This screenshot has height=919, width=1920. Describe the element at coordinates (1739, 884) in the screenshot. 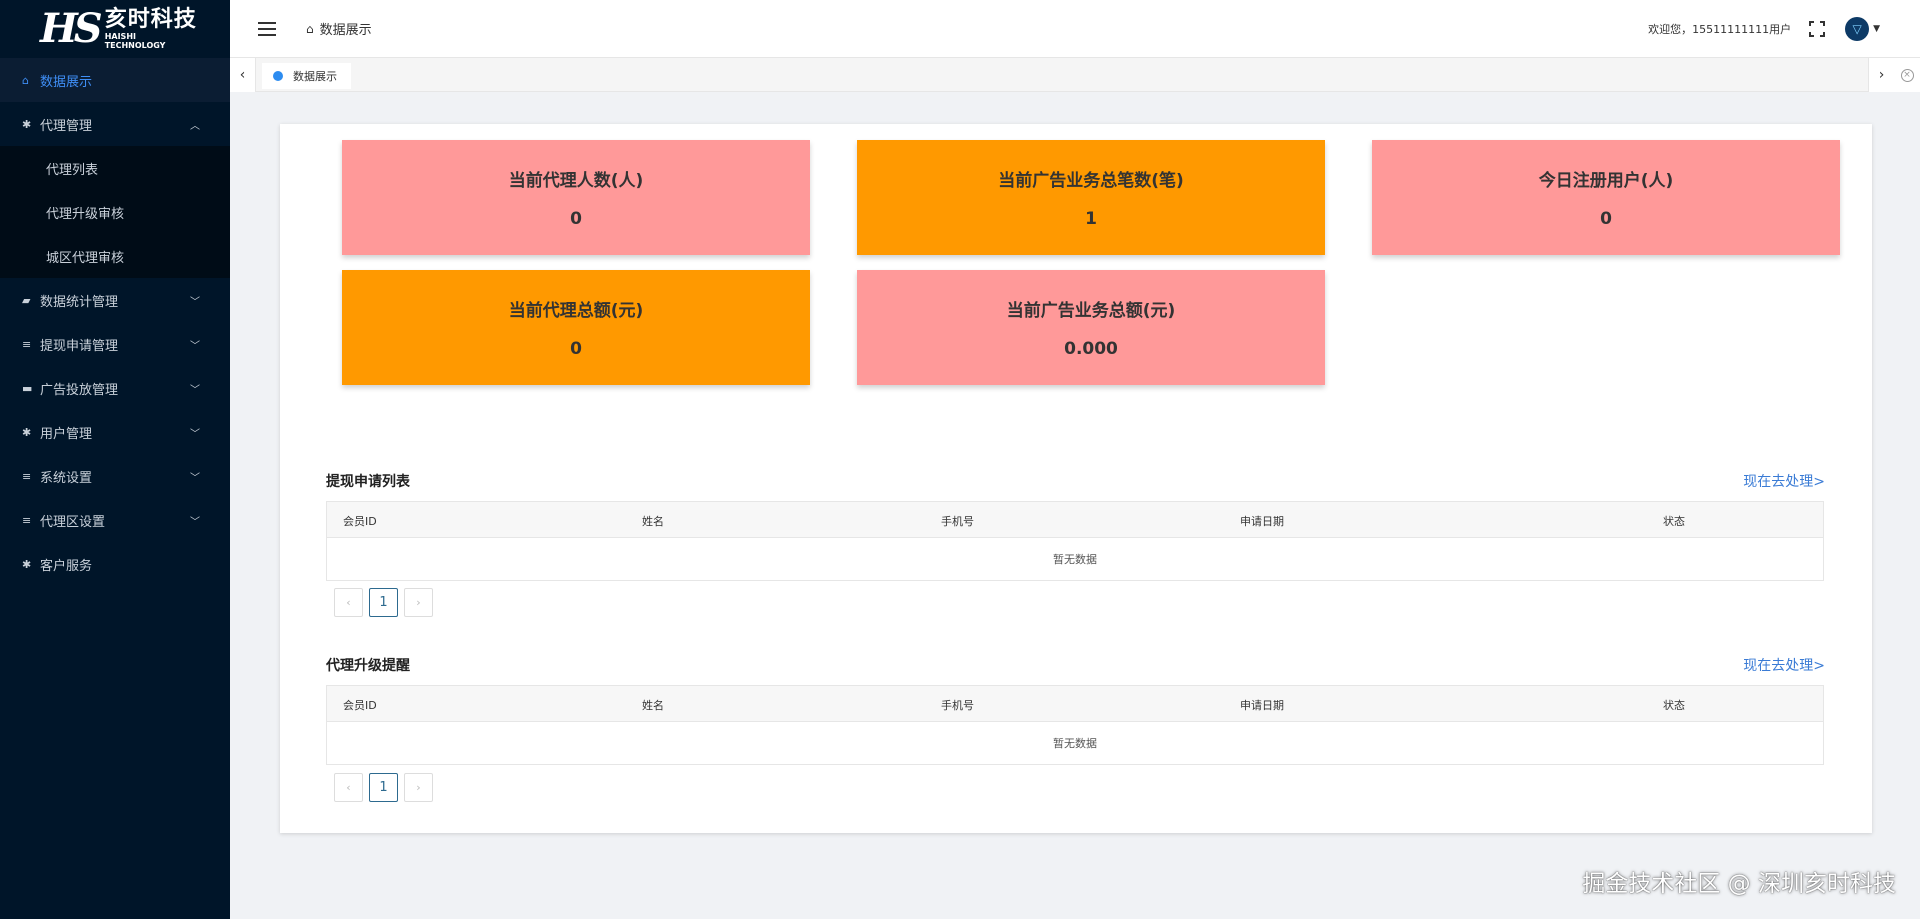

I see `watermark: 掘金技术社区 @ 深圳亥时科技` at that location.